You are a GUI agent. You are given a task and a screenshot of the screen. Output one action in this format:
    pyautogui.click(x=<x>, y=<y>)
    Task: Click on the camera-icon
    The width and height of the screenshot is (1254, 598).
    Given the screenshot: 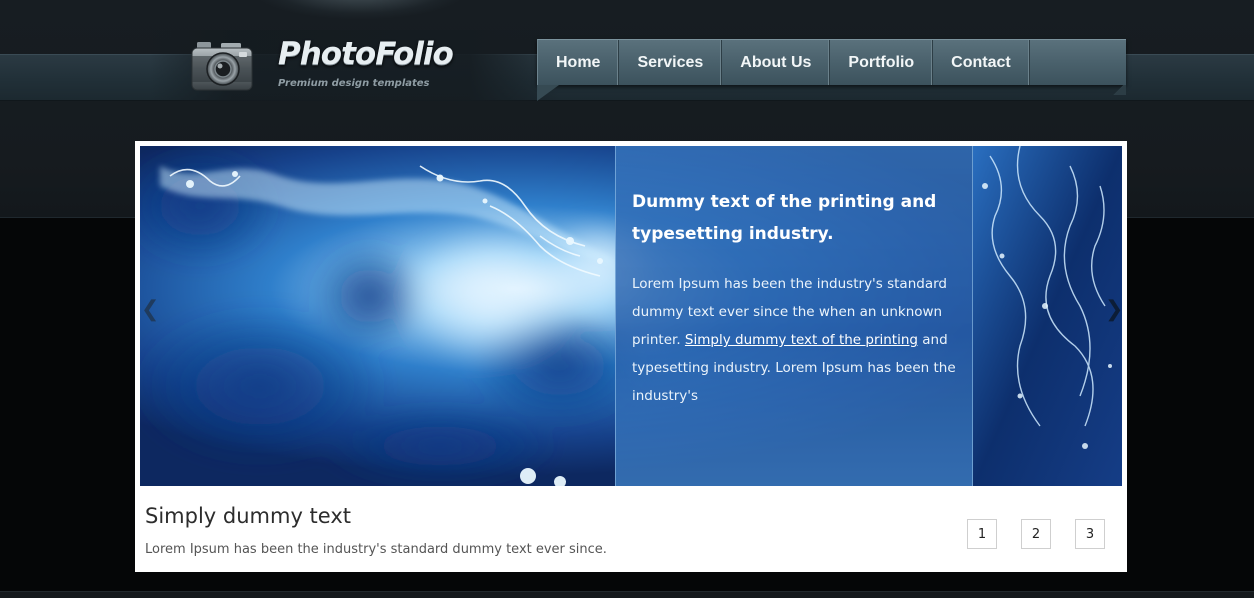 What is the action you would take?
    pyautogui.click(x=222, y=66)
    